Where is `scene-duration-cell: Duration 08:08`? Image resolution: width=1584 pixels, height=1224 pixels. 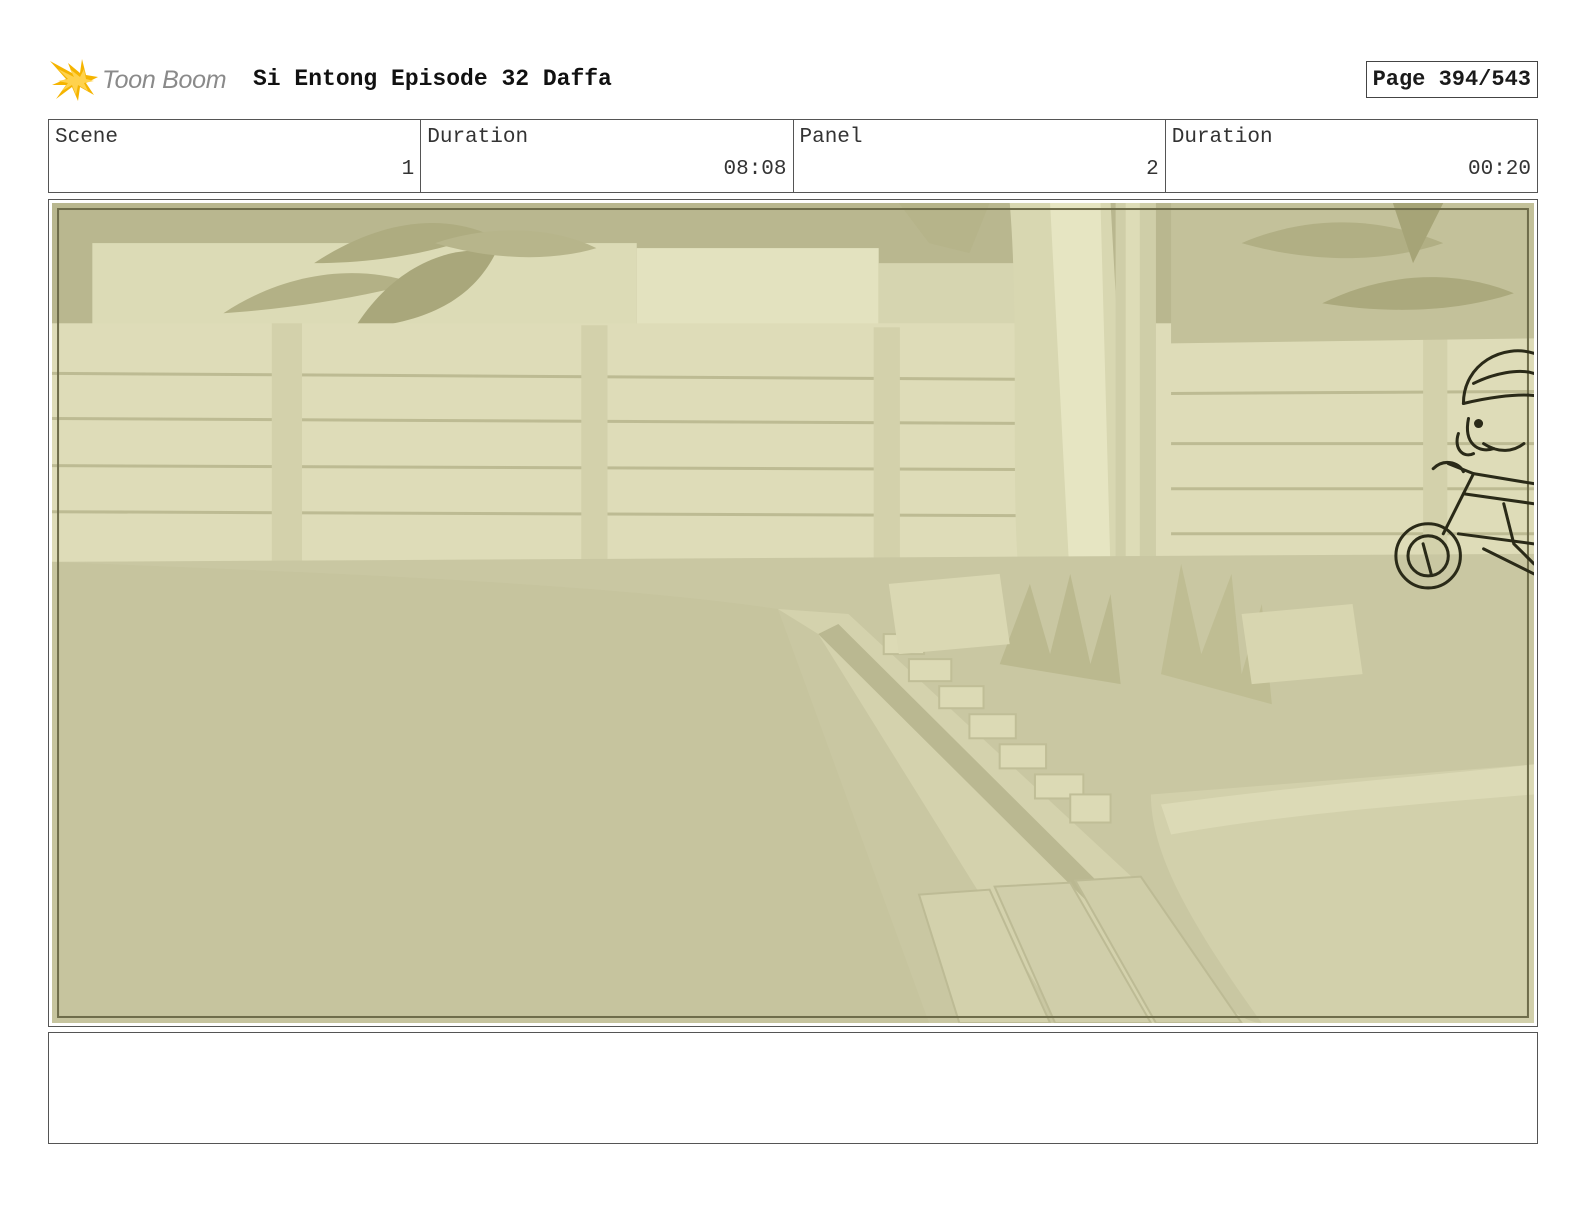 scene-duration-cell: Duration 08:08 is located at coordinates (607, 156).